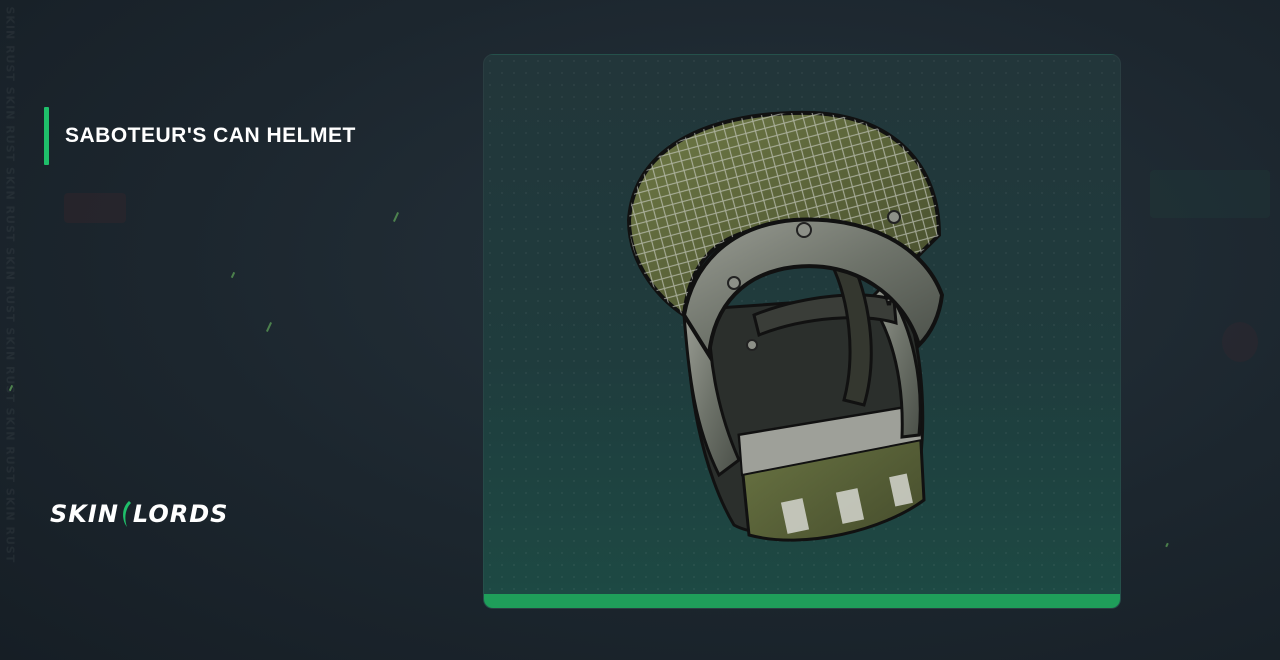 This screenshot has height=660, width=1280. I want to click on logo-text-right: LORDS, so click(180, 514).